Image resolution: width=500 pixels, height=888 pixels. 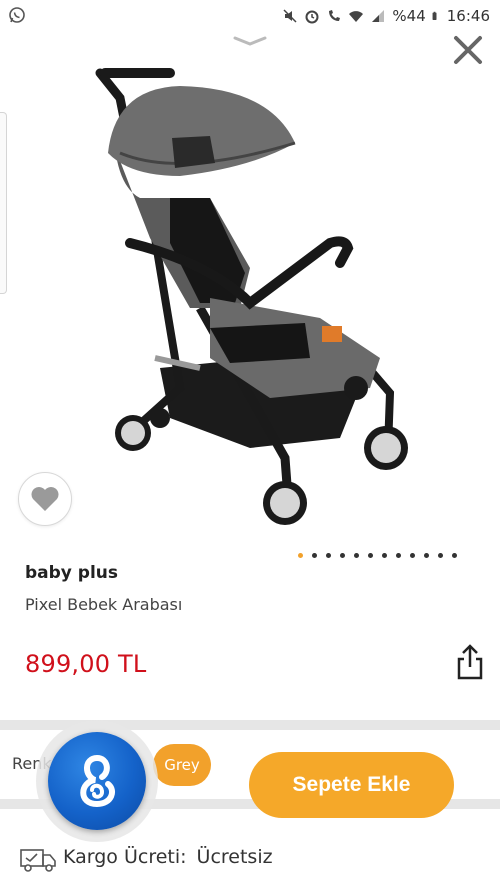 I want to click on shipping-label: Kargo Ücreti:, so click(x=125, y=857).